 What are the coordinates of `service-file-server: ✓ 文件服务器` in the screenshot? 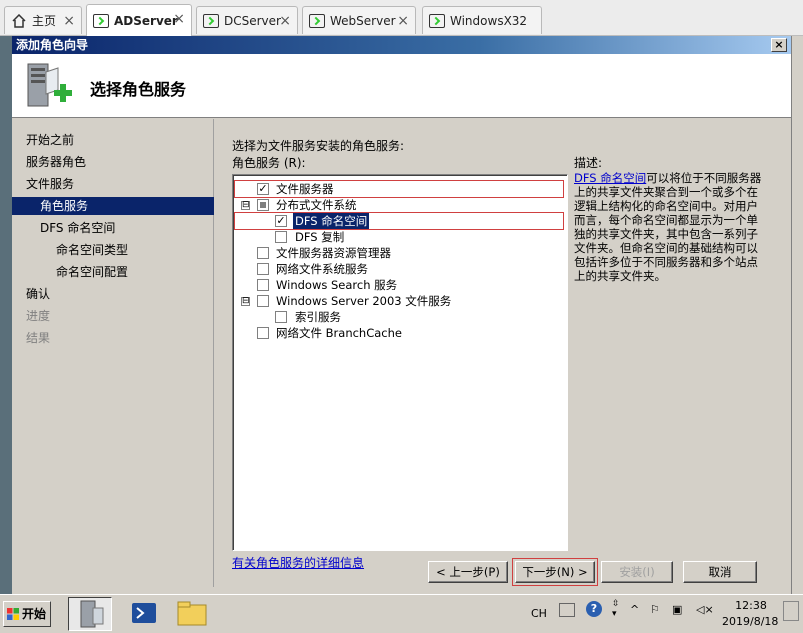 It's located at (399, 189).